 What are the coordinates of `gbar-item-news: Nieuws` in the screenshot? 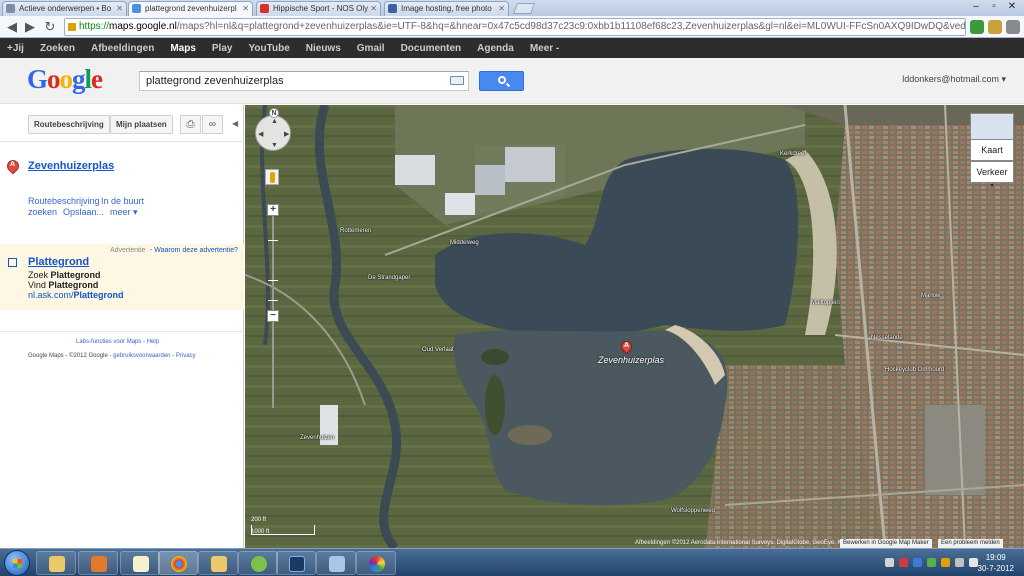 It's located at (323, 48).